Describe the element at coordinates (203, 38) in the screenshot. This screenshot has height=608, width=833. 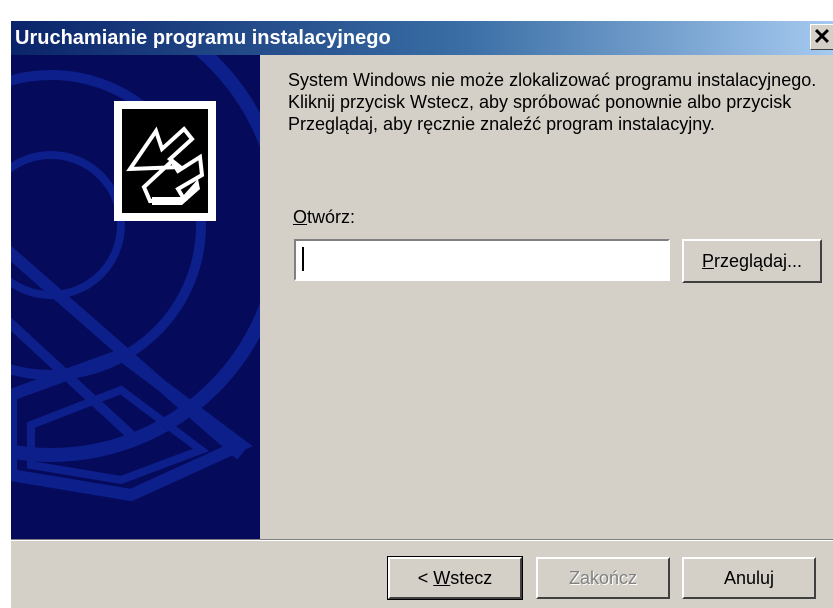
I see `window-title: Uruchamianie programu instalacyjnego` at that location.